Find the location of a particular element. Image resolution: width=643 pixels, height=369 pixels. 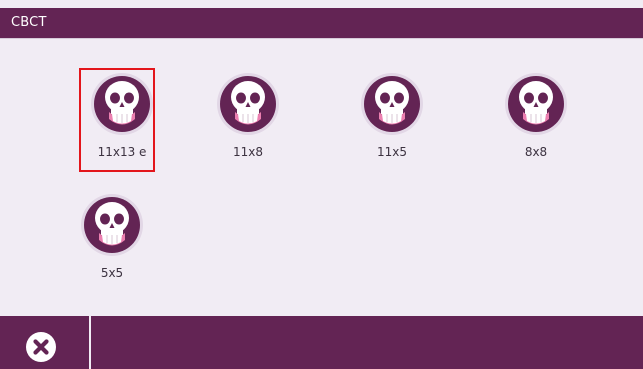

title-separator is located at coordinates (321, 38).